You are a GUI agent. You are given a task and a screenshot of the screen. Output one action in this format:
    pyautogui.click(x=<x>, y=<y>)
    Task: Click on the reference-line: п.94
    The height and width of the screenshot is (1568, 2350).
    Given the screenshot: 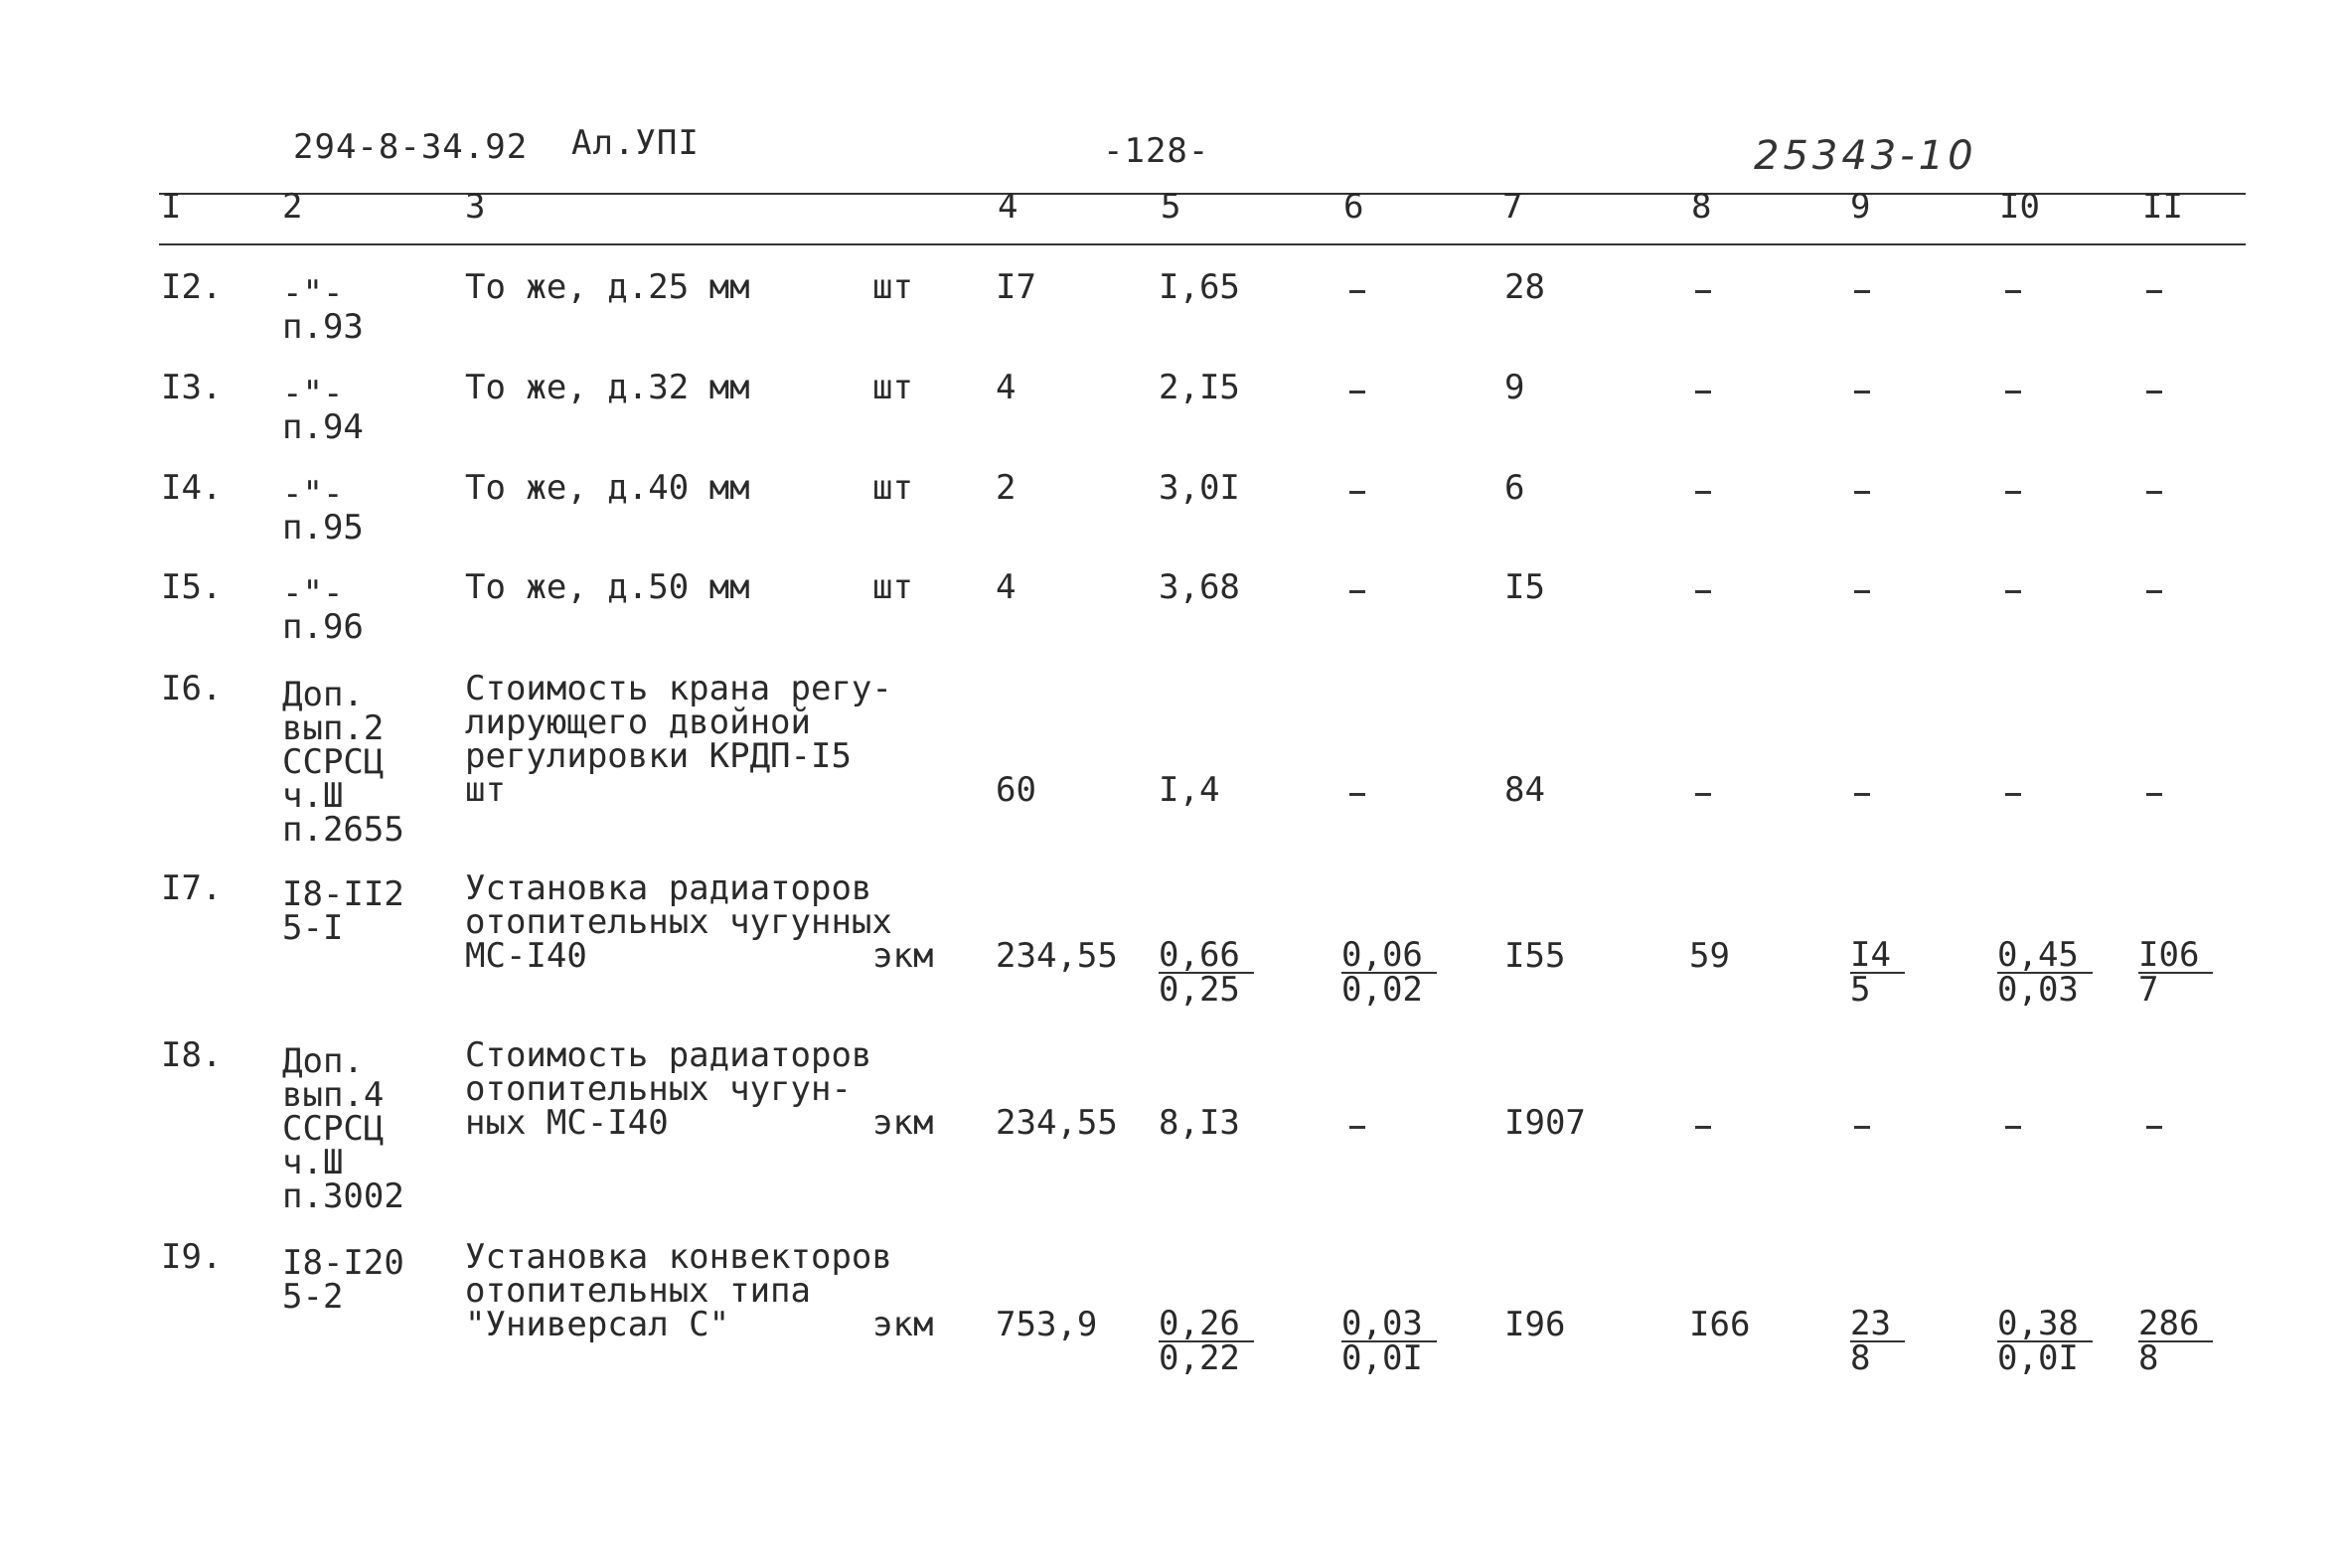 What is the action you would take?
    pyautogui.click(x=323, y=427)
    